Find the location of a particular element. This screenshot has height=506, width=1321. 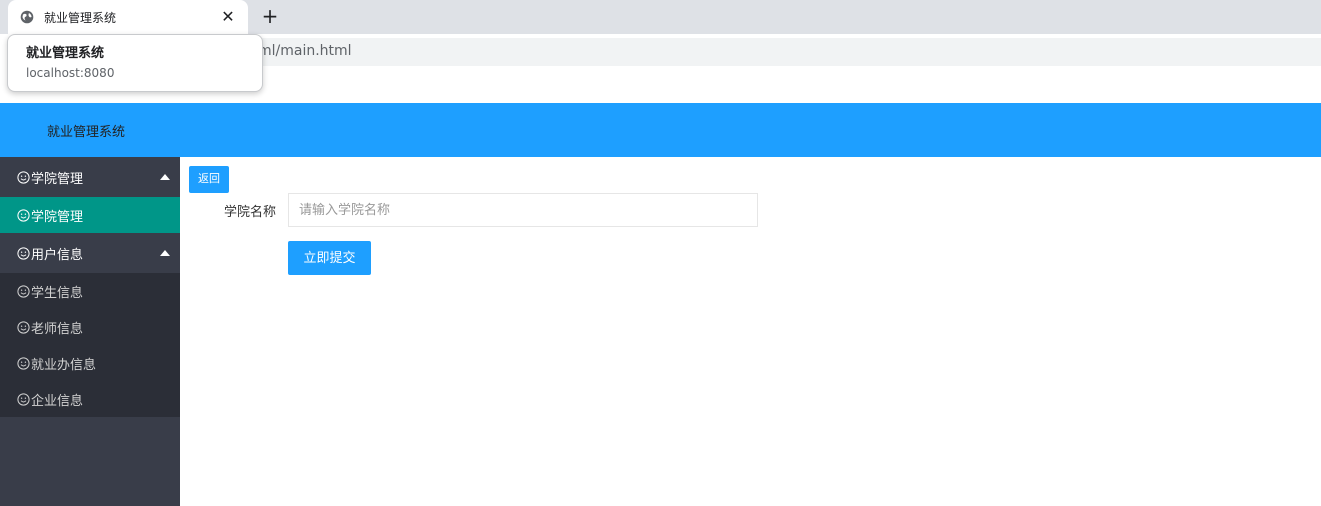

college-name-input is located at coordinates (523, 210).